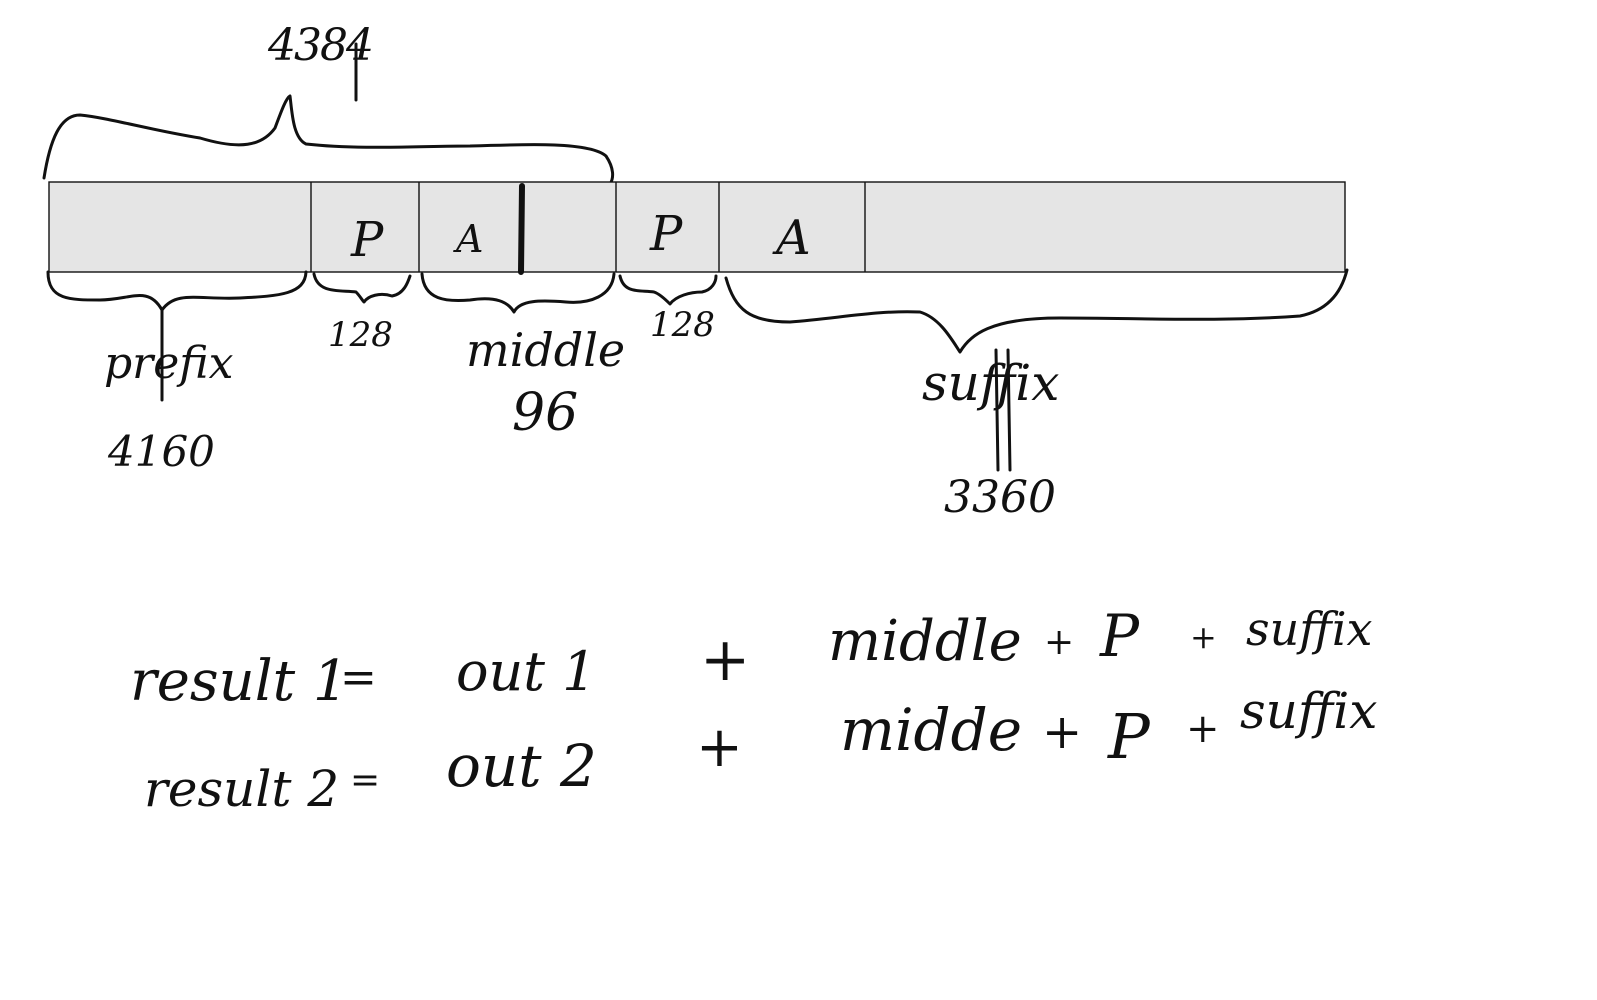  What do you see at coordinates (521, 766) in the screenshot?
I see `equation-out: out 2` at bounding box center [521, 766].